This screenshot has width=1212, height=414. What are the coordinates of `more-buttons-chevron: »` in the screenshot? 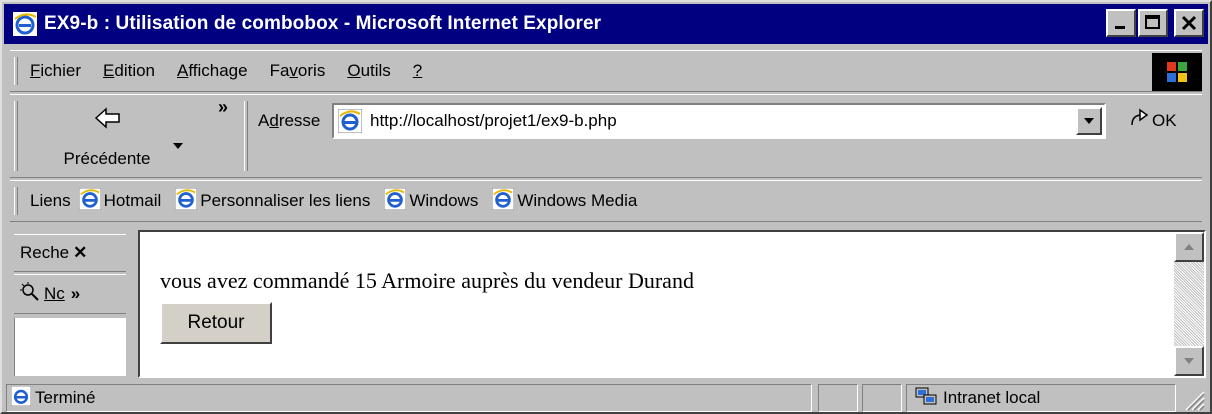 It's located at (223, 107).